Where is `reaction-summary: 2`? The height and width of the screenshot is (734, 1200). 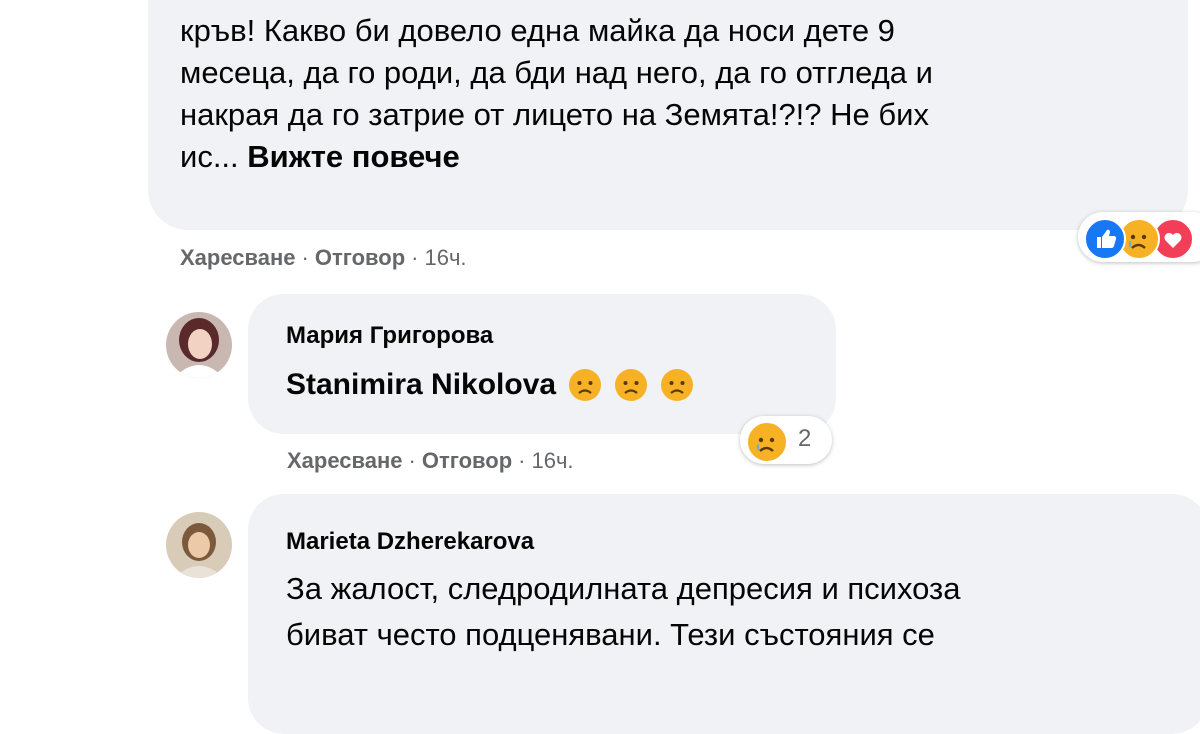
reaction-summary: 2 is located at coordinates (786, 440).